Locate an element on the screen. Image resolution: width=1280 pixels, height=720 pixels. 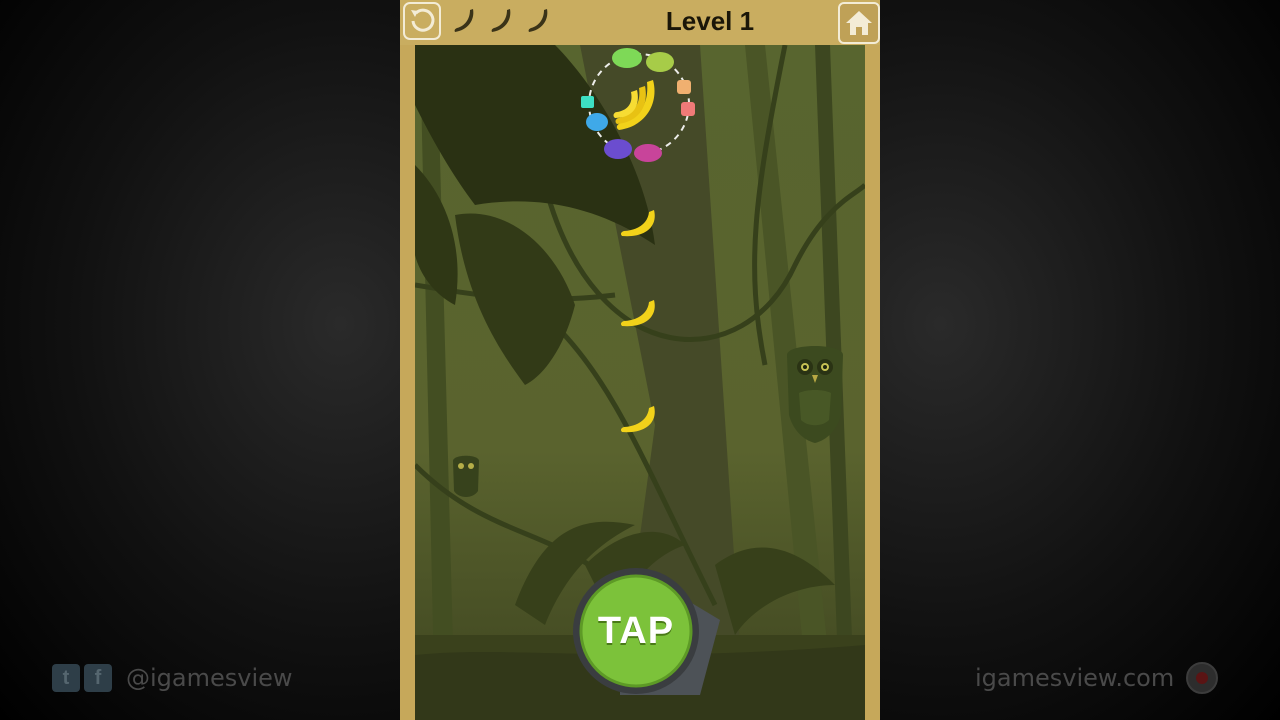
home-icon is located at coordinates (859, 23).